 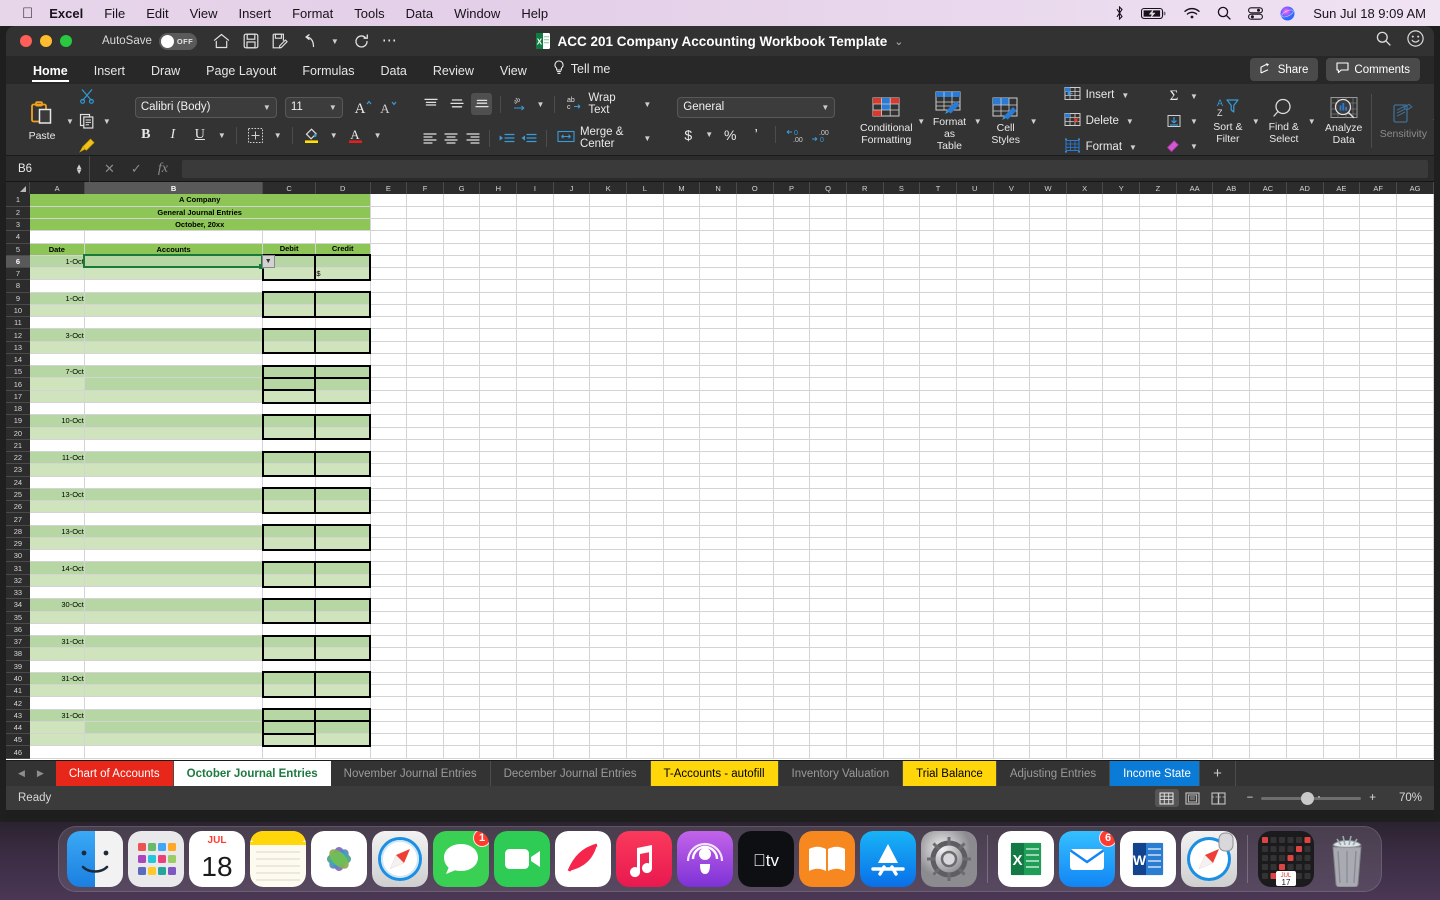 I want to click on cell-a, so click(x=57, y=323).